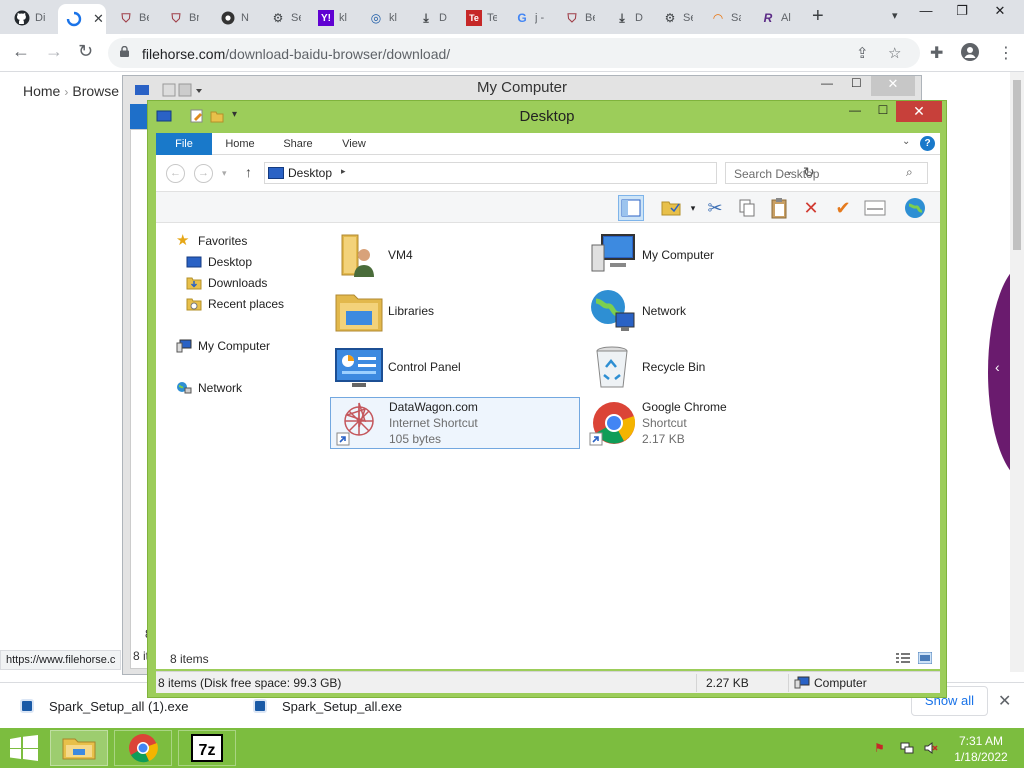 This screenshot has height=768, width=1024. I want to click on tab-item: N, so click(236, 18).